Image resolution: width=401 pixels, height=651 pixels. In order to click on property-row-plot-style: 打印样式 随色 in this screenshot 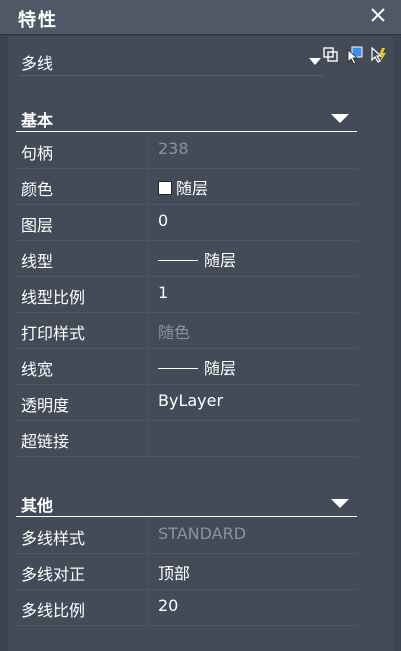, I will do `click(186, 331)`.